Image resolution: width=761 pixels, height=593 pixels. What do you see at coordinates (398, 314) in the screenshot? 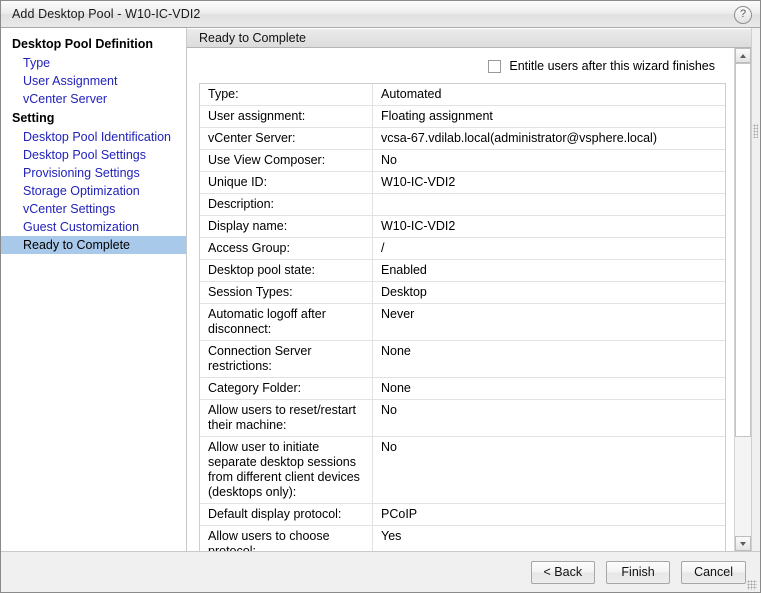
I see `row-value: Never` at bounding box center [398, 314].